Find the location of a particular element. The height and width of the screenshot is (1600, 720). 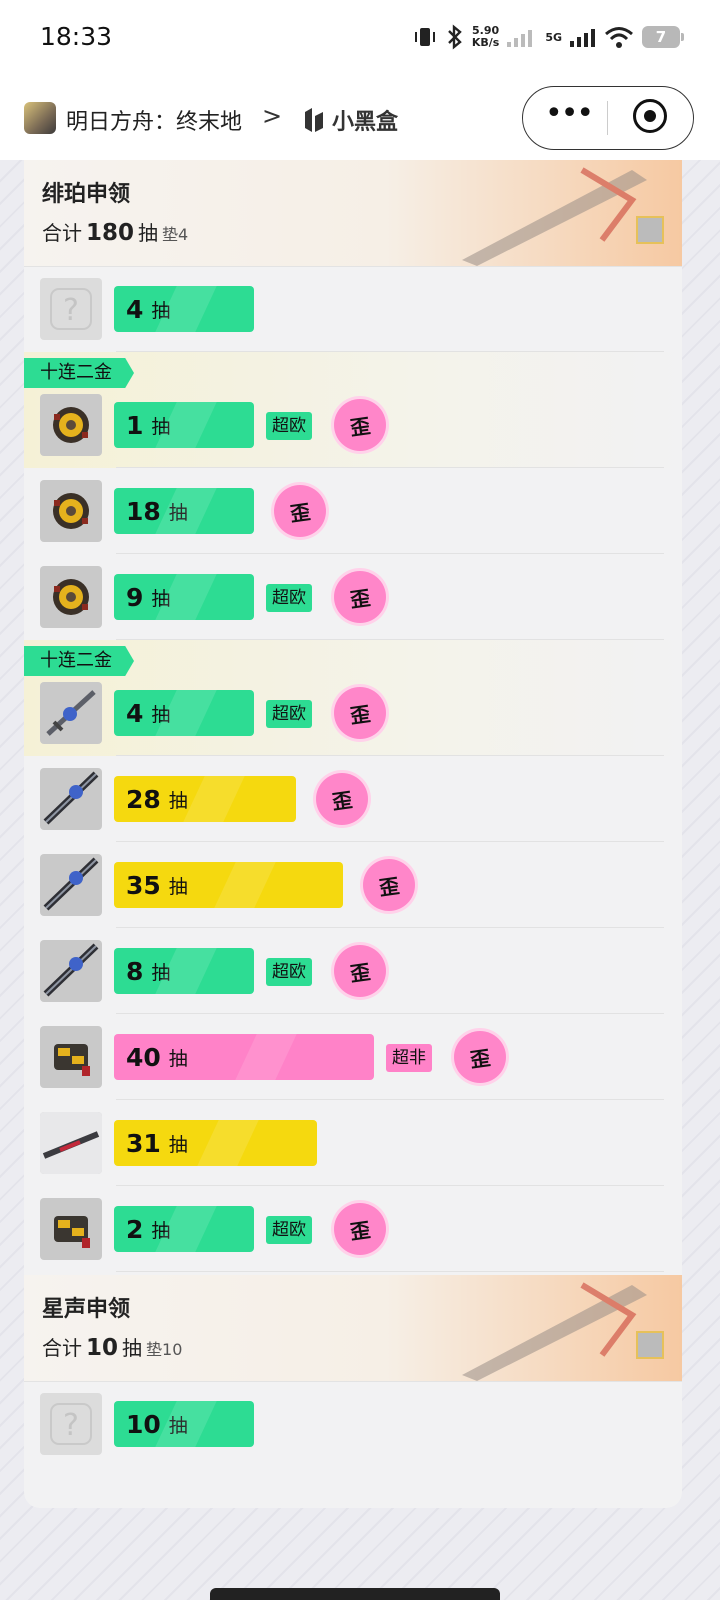

pull-record-row: 31 抽 is located at coordinates (353, 1143).